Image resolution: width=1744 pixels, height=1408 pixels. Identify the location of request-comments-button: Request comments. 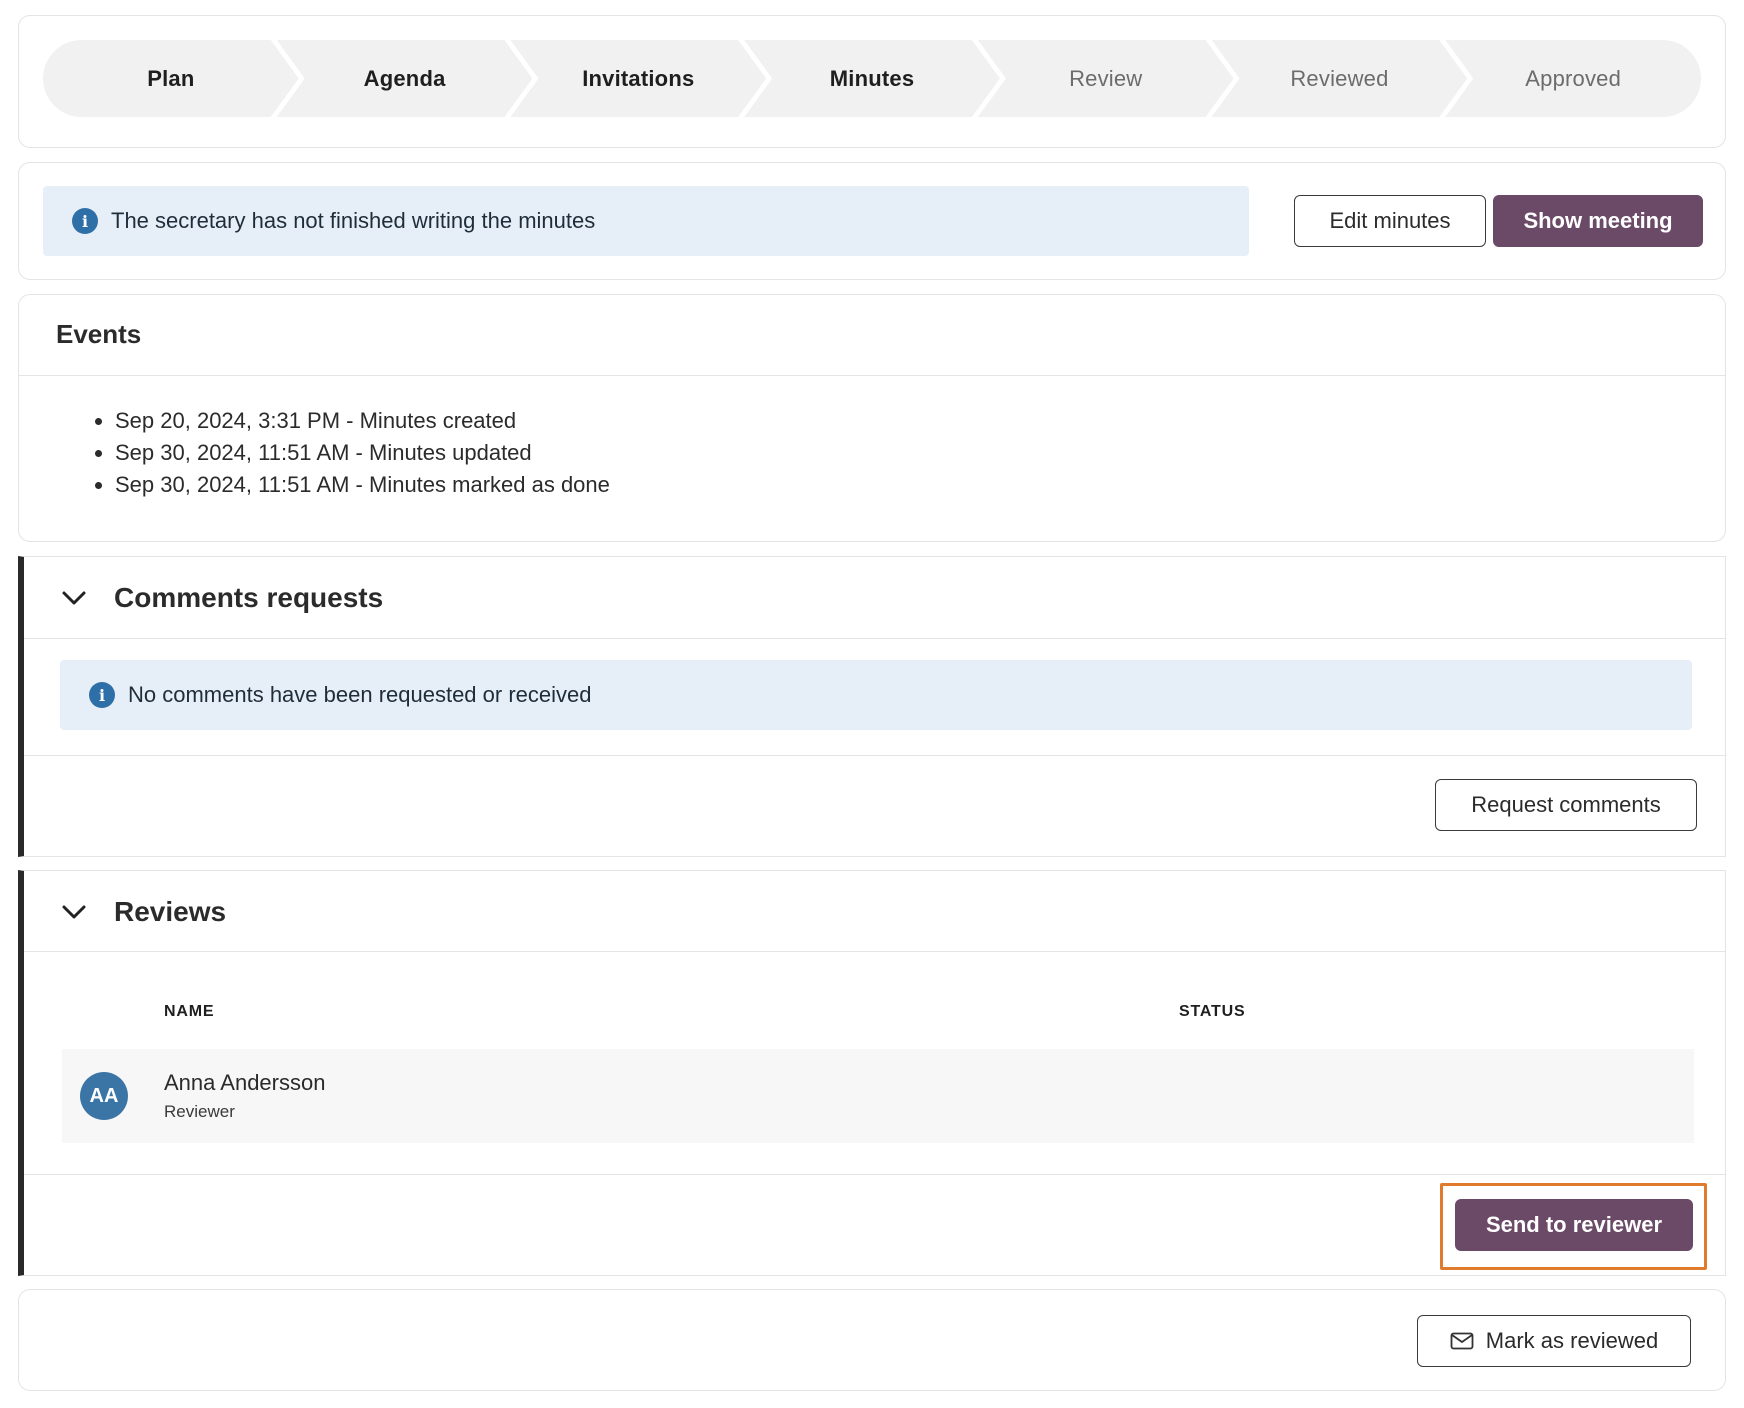
(1566, 805).